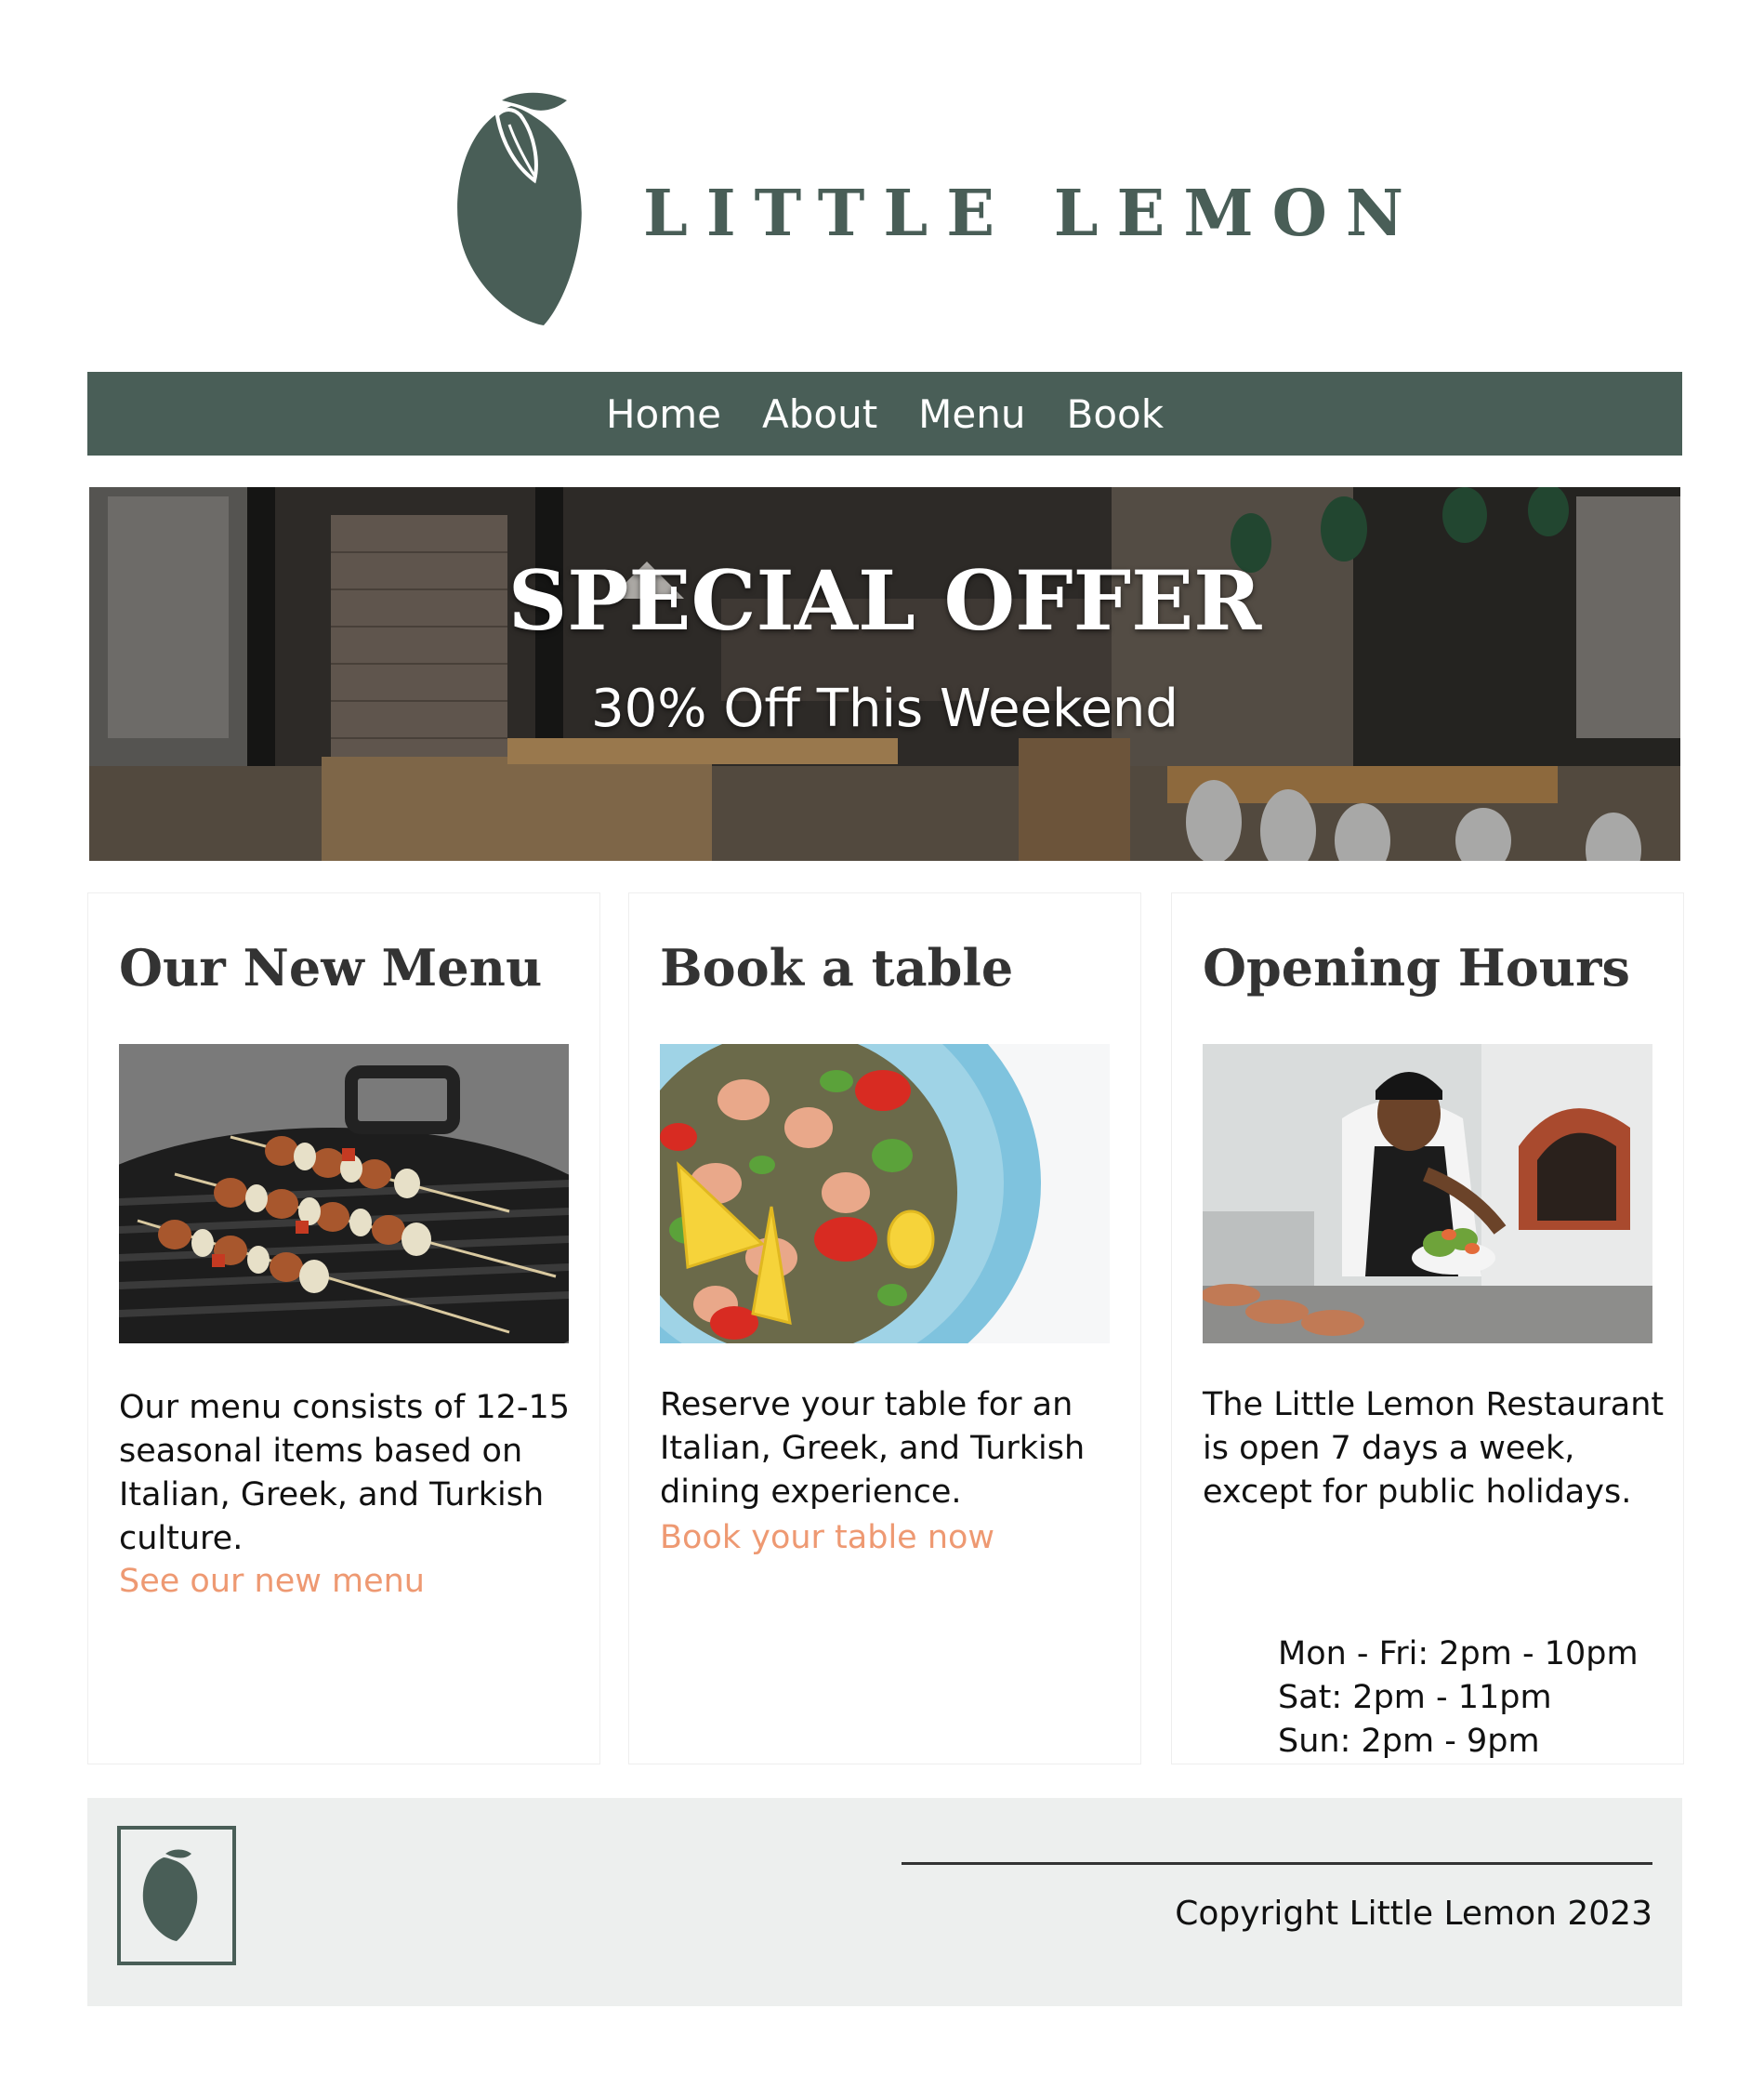 The width and height of the screenshot is (1764, 2088). I want to click on nav-book-link: Book, so click(1116, 414).